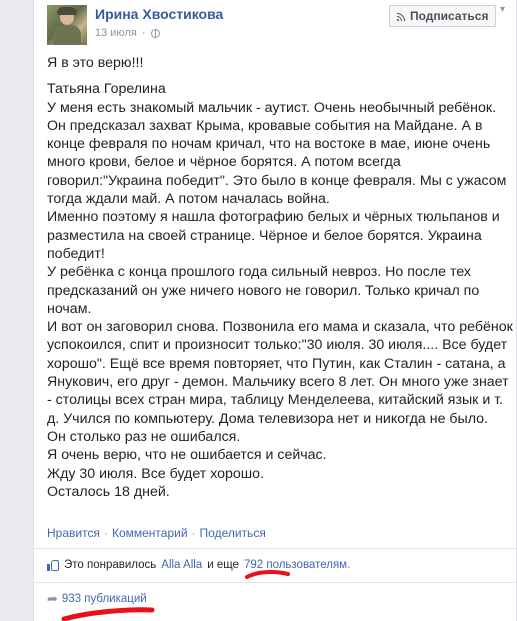  What do you see at coordinates (73, 533) in the screenshot?
I see `like-link: Нравится` at bounding box center [73, 533].